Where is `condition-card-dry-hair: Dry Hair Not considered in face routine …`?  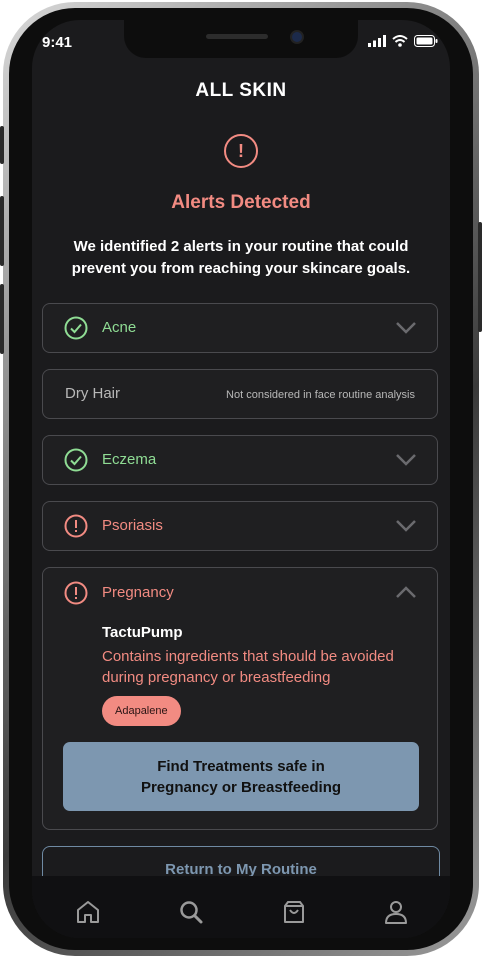
condition-card-dry-hair: Dry Hair Not considered in face routine … is located at coordinates (240, 394).